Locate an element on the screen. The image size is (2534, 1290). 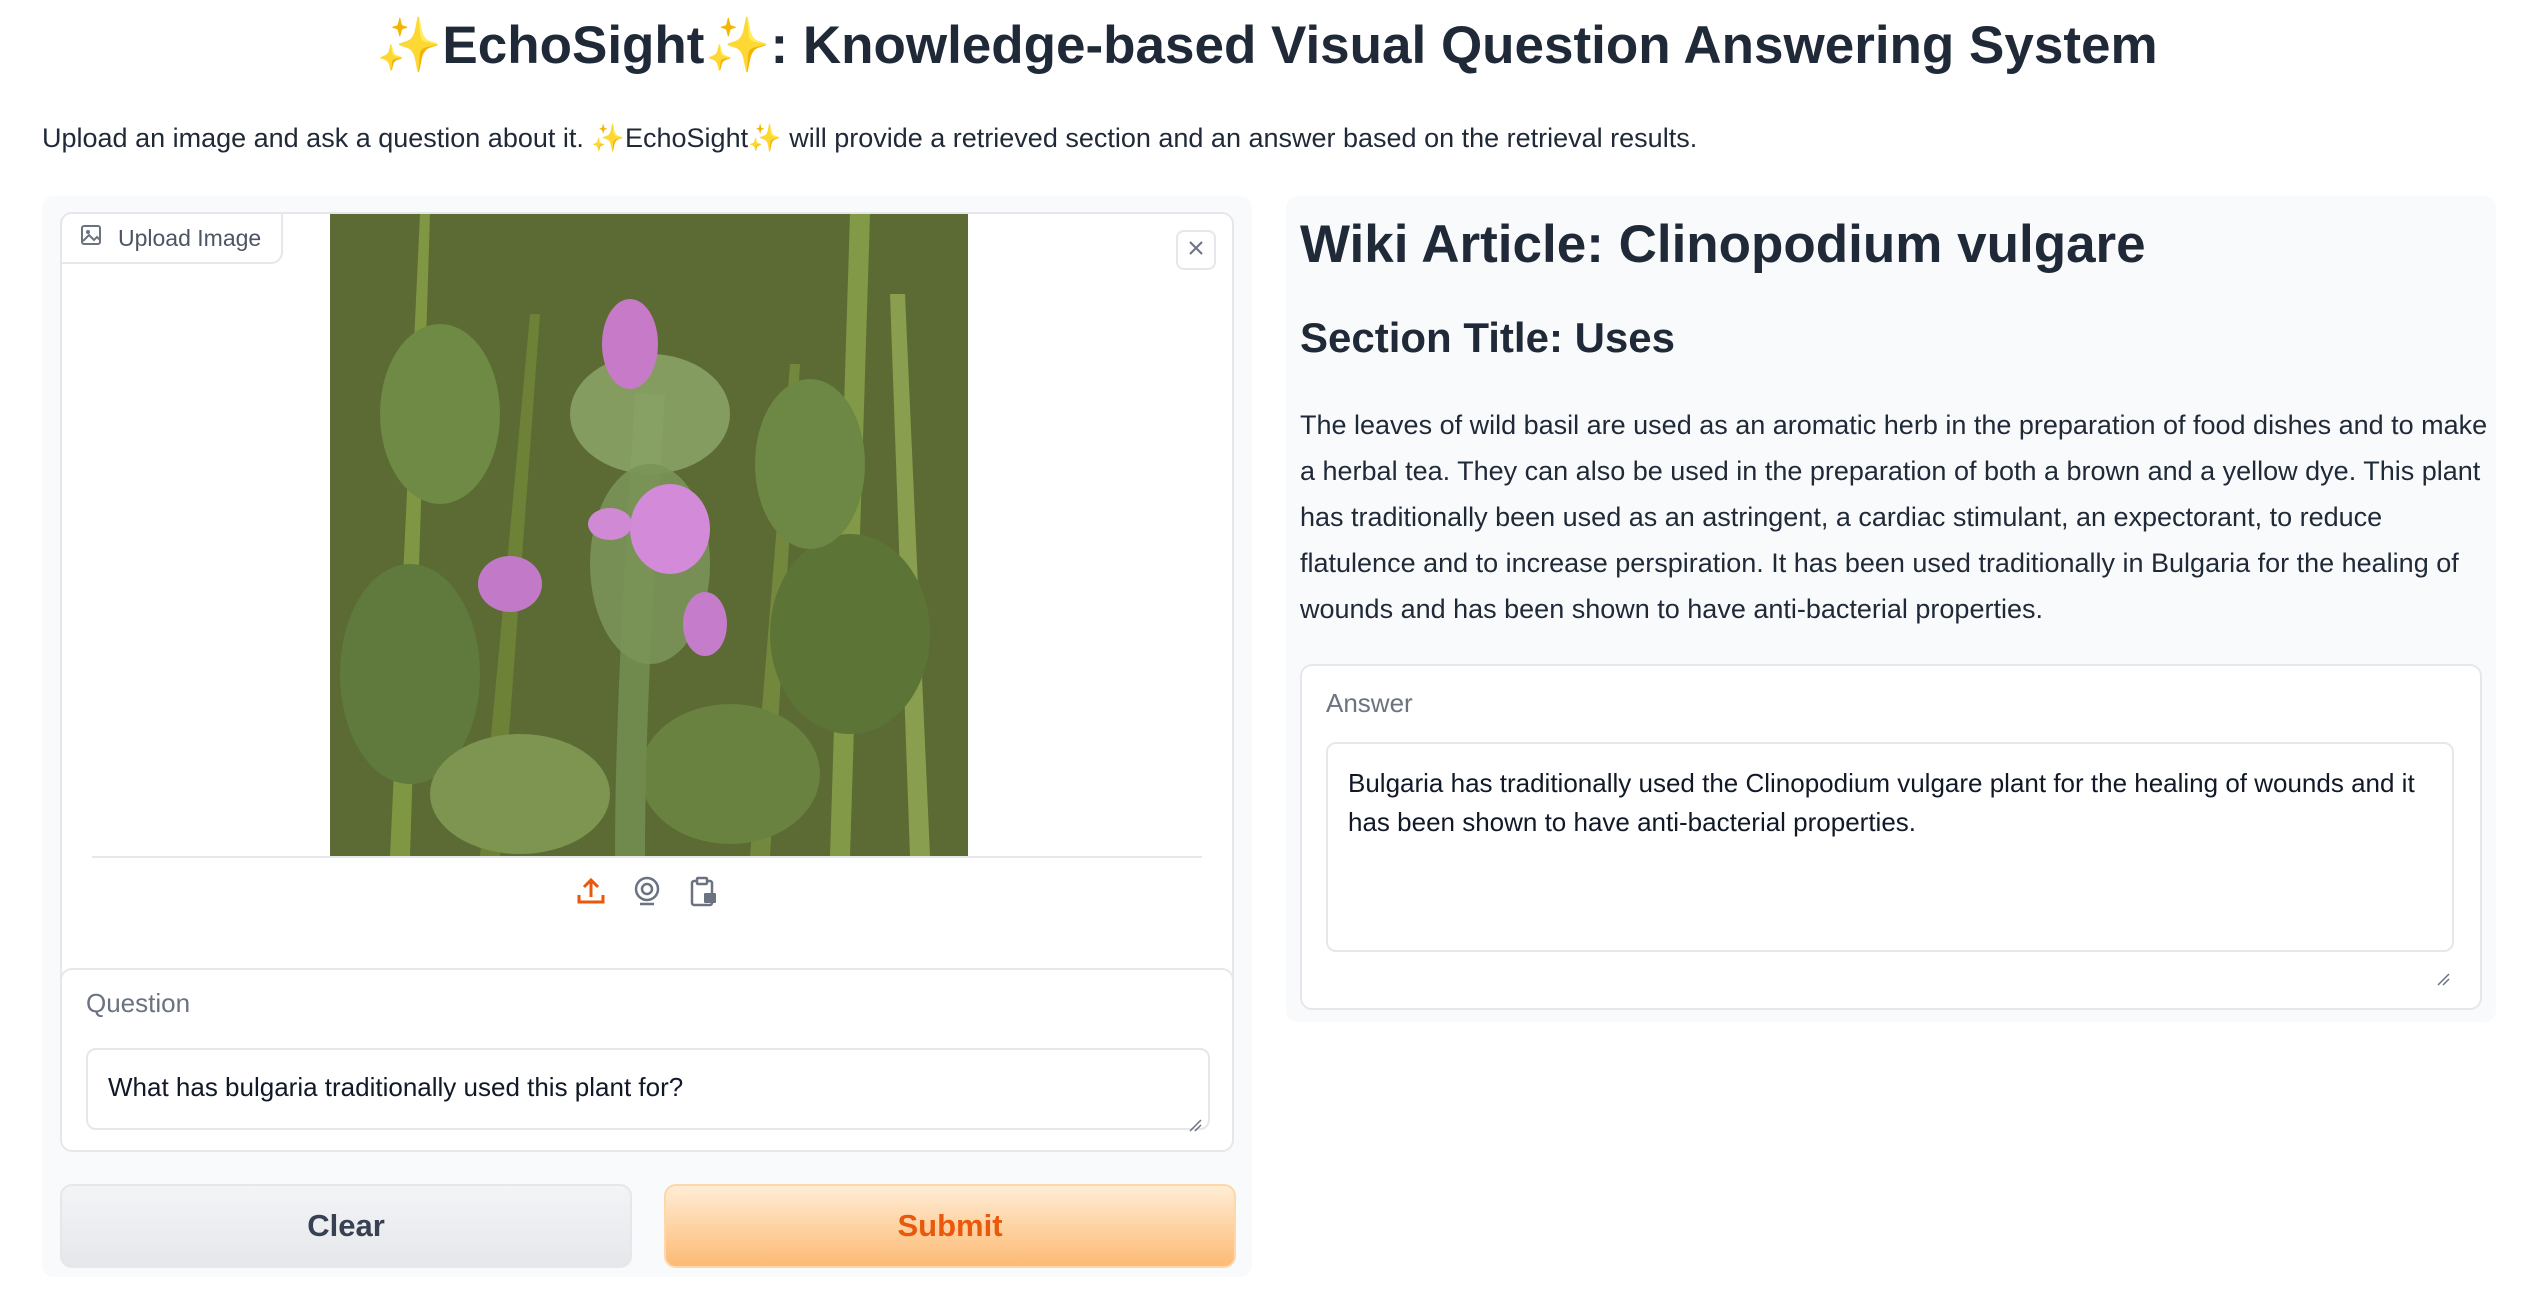
remove-image-button is located at coordinates (1196, 250).